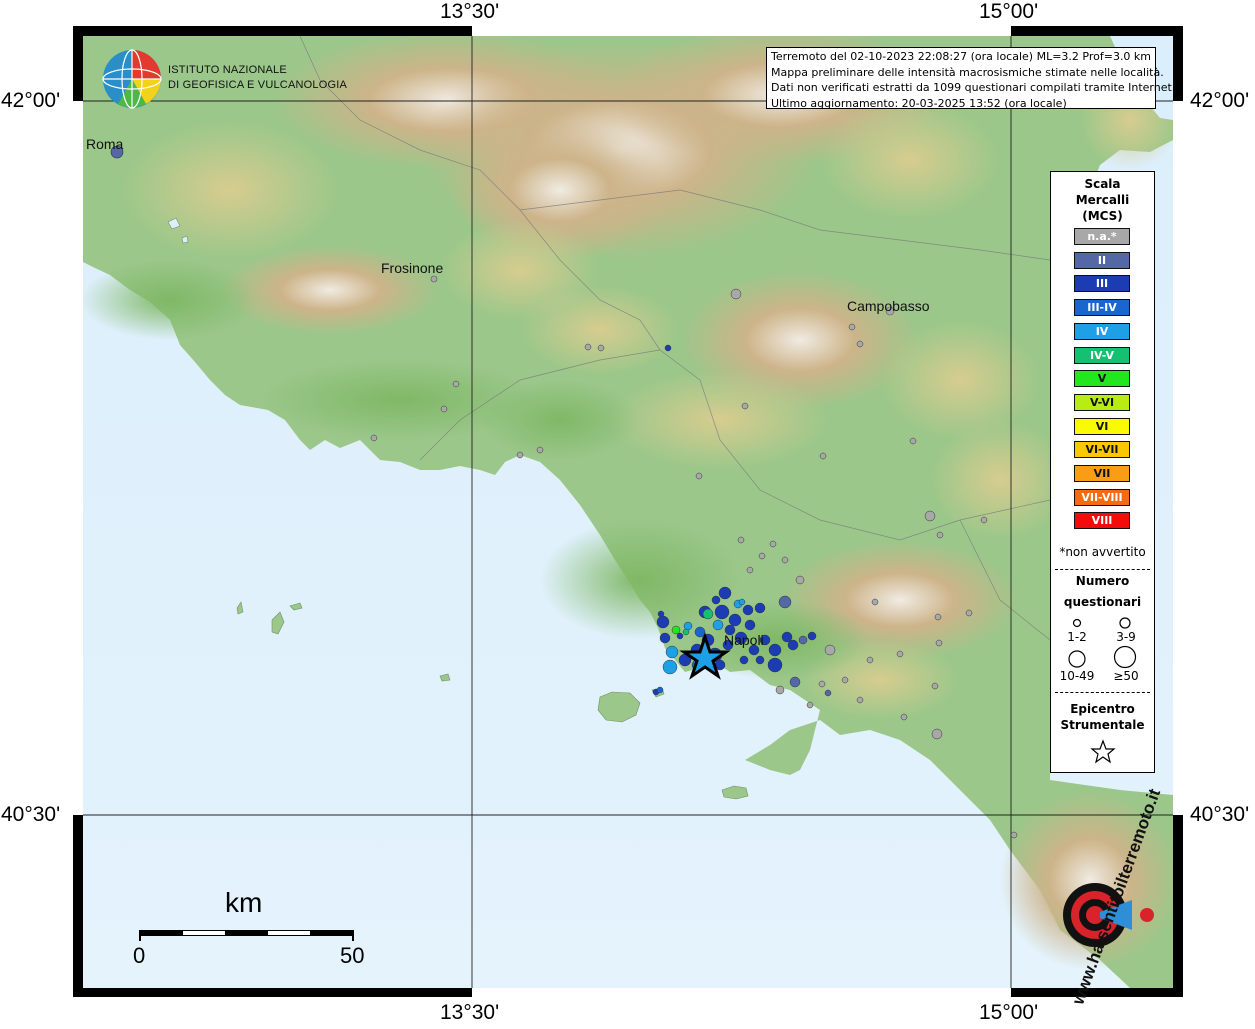  What do you see at coordinates (1220, 100) in the screenshot?
I see `lat-label-right-1: 42°00'` at bounding box center [1220, 100].